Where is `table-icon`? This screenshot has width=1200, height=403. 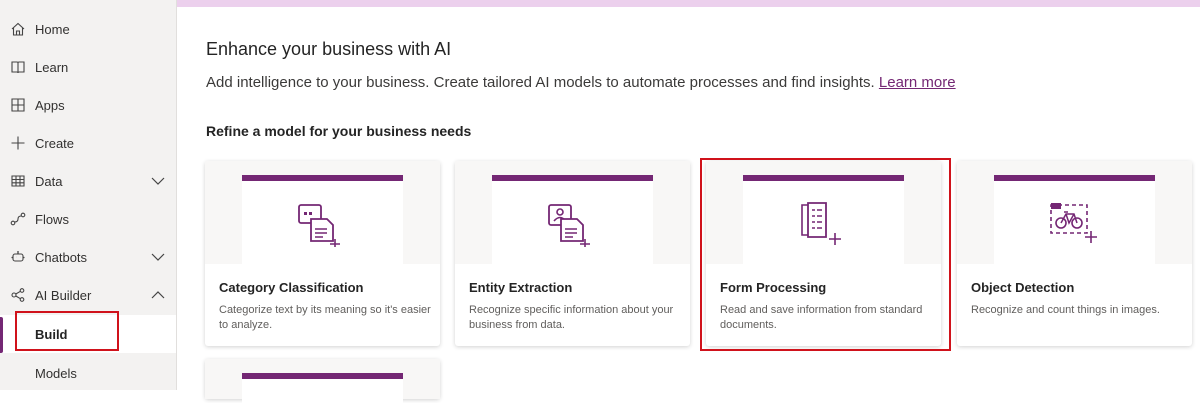 table-icon is located at coordinates (18, 181).